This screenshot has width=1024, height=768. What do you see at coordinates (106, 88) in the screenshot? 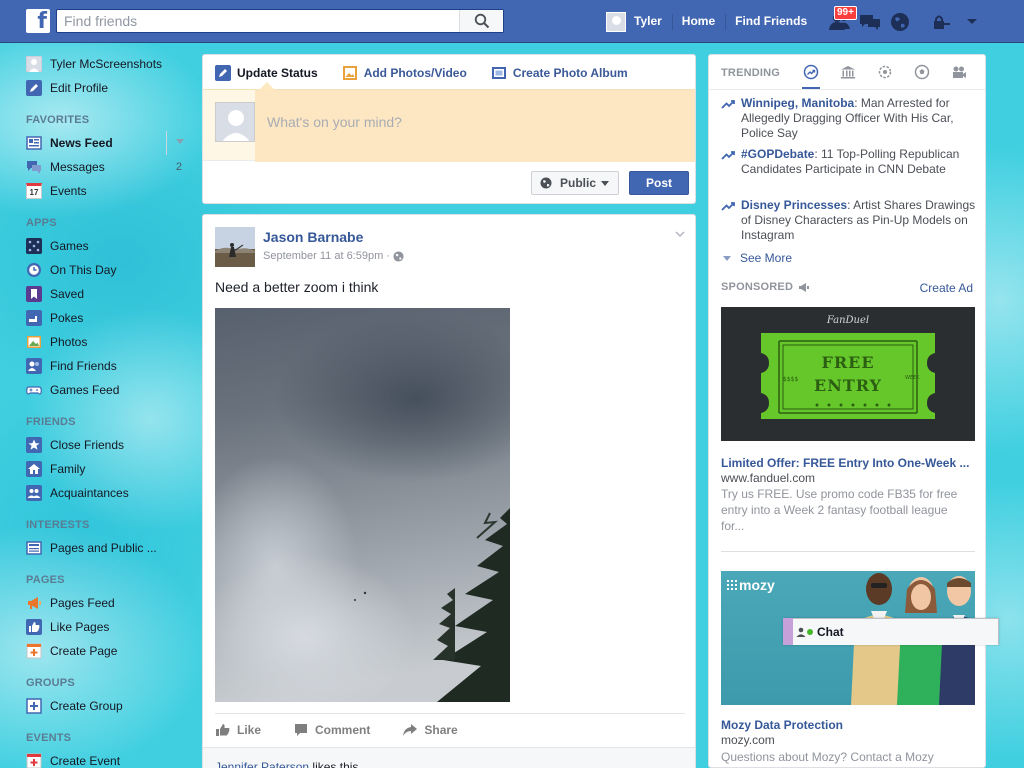
I see `sidebar-item-edit-profile: Edit Profile` at bounding box center [106, 88].